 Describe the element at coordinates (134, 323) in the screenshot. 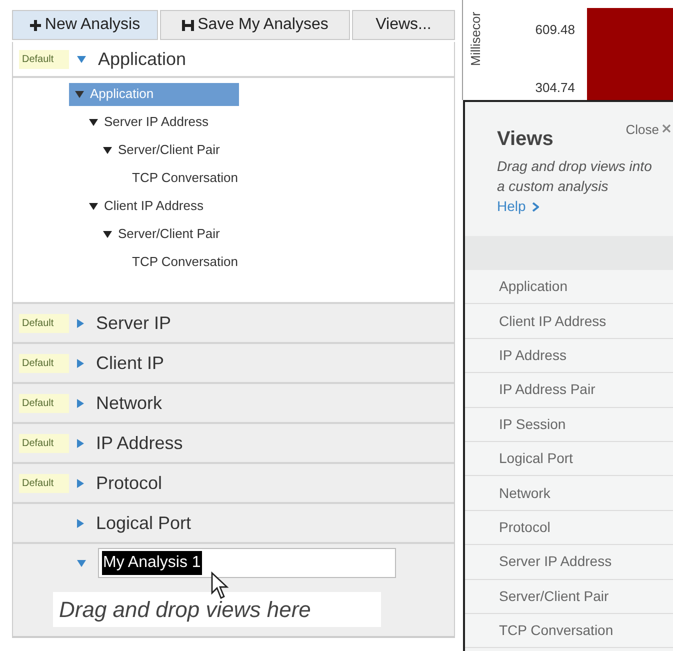

I see `section-title: Server IP` at that location.